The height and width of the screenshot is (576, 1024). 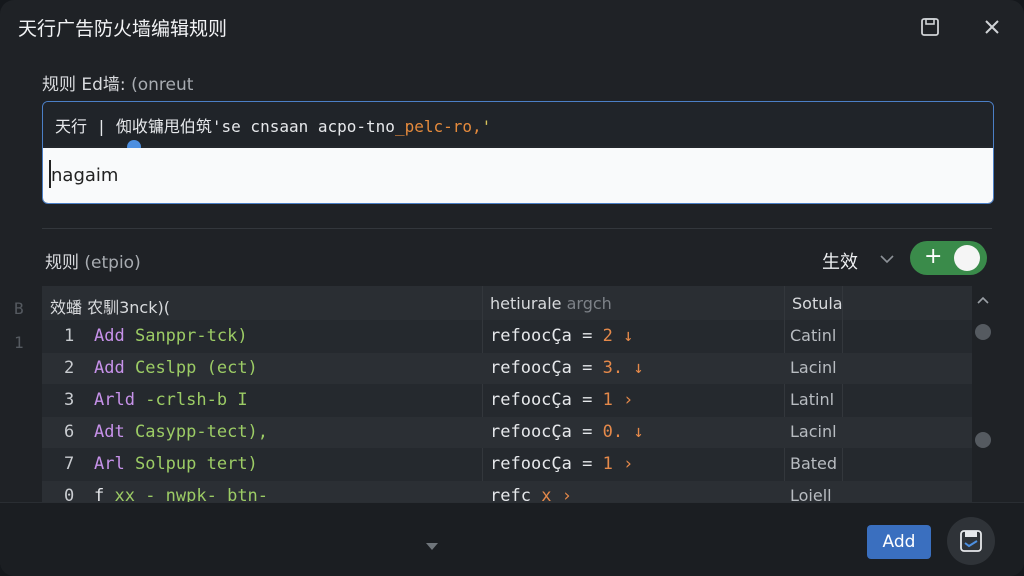 I want to click on header-col-condition-hint: argch, so click(x=589, y=303).